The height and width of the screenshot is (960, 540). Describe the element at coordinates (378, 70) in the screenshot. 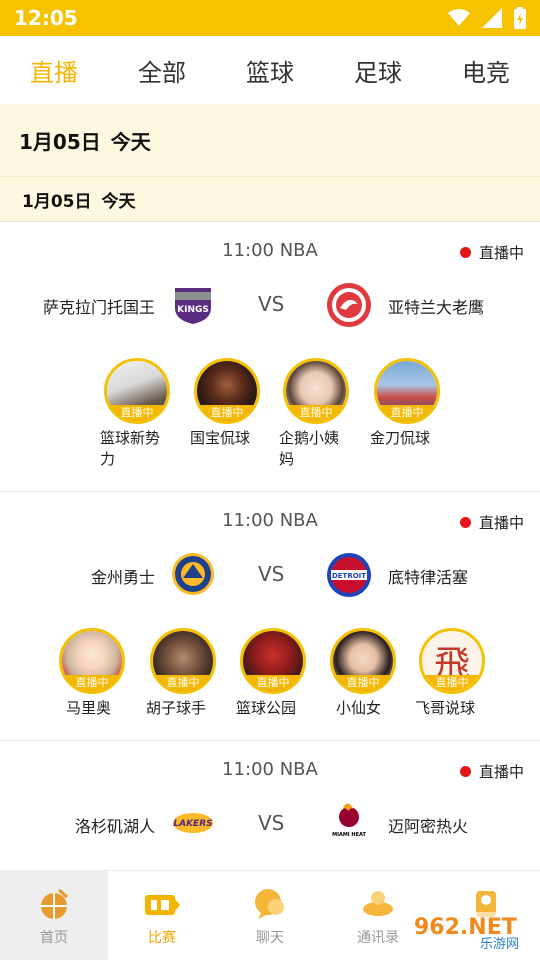

I see `tab-football: 足球` at that location.